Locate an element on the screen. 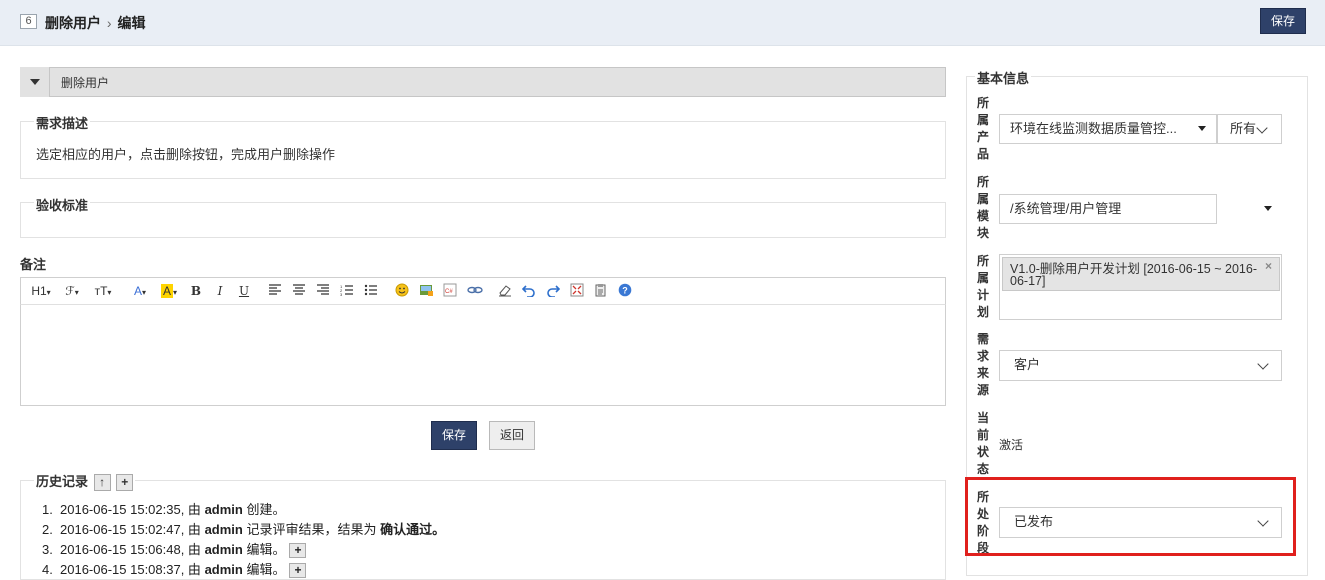  history-item: 4. 2016-06-15 15:08:37, 由 admin 编辑。 + is located at coordinates (240, 570).